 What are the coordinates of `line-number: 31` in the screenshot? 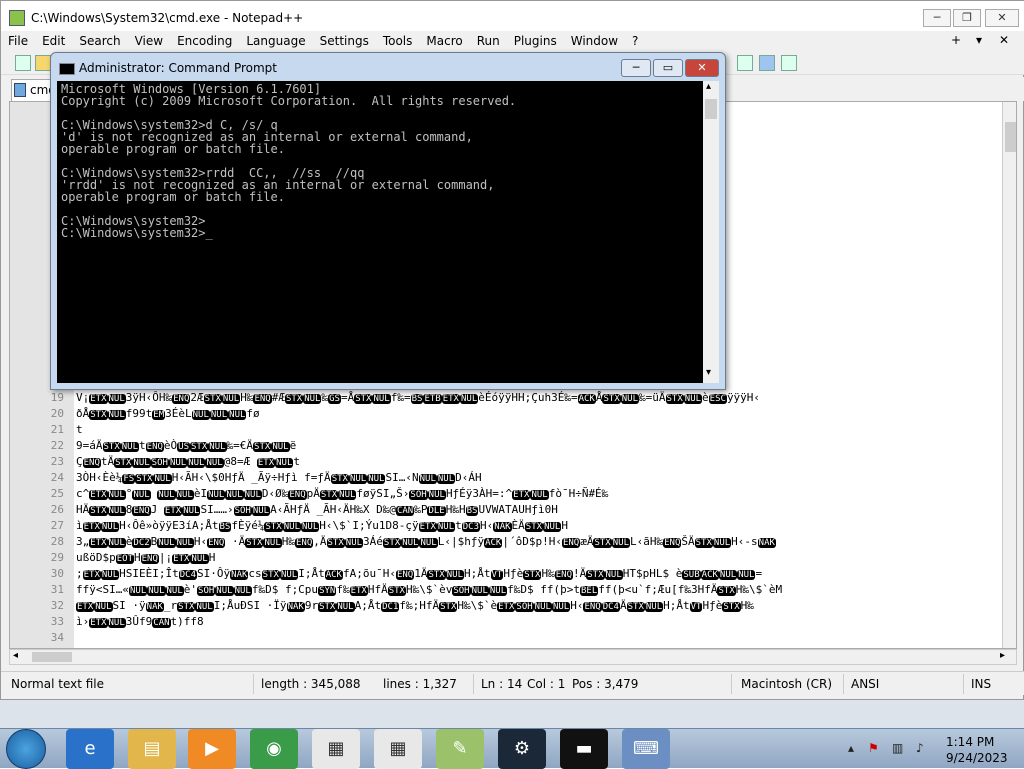 It's located at (57, 589).